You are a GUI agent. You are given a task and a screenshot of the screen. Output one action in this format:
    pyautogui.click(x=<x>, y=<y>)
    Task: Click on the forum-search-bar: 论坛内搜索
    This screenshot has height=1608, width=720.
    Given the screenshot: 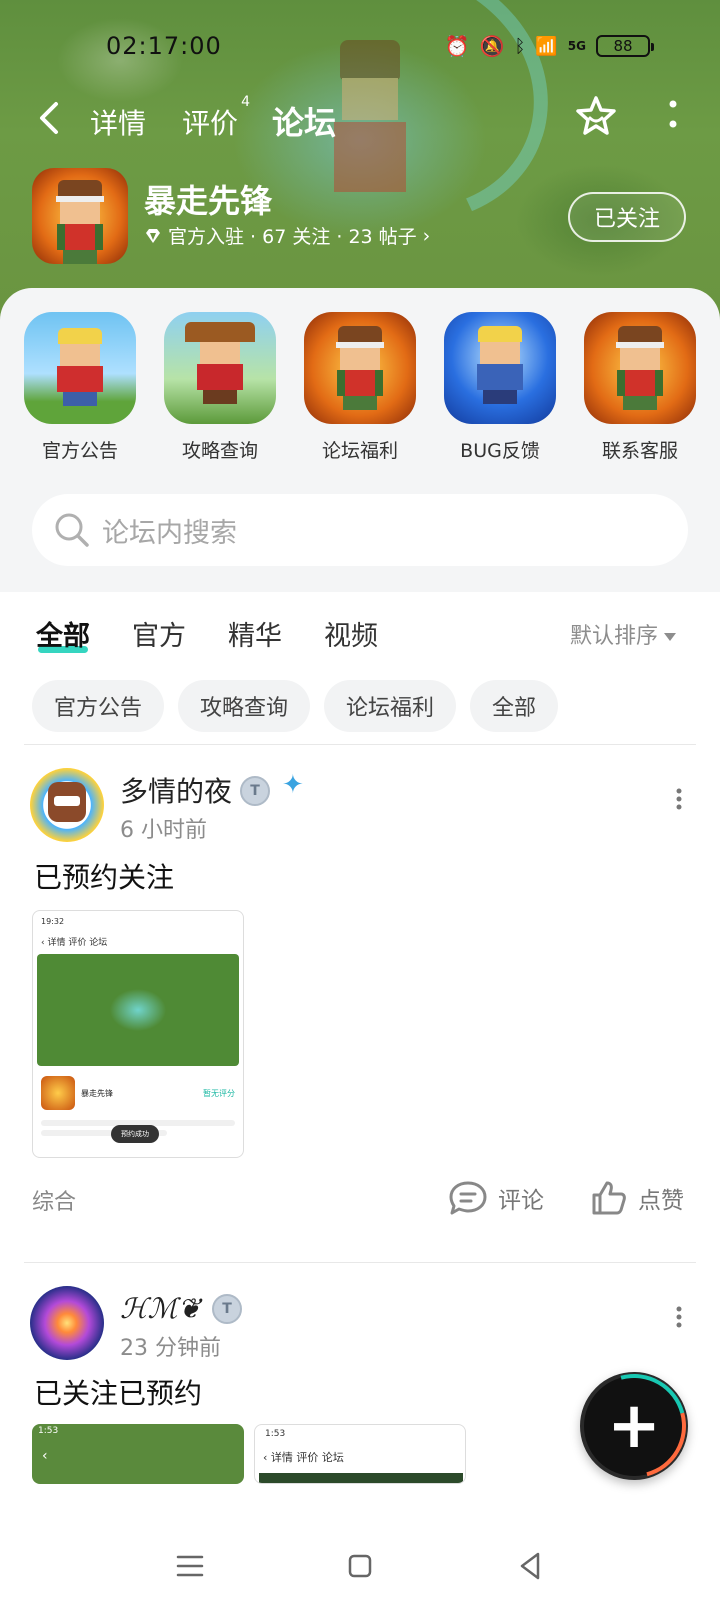 What is the action you would take?
    pyautogui.click(x=360, y=530)
    